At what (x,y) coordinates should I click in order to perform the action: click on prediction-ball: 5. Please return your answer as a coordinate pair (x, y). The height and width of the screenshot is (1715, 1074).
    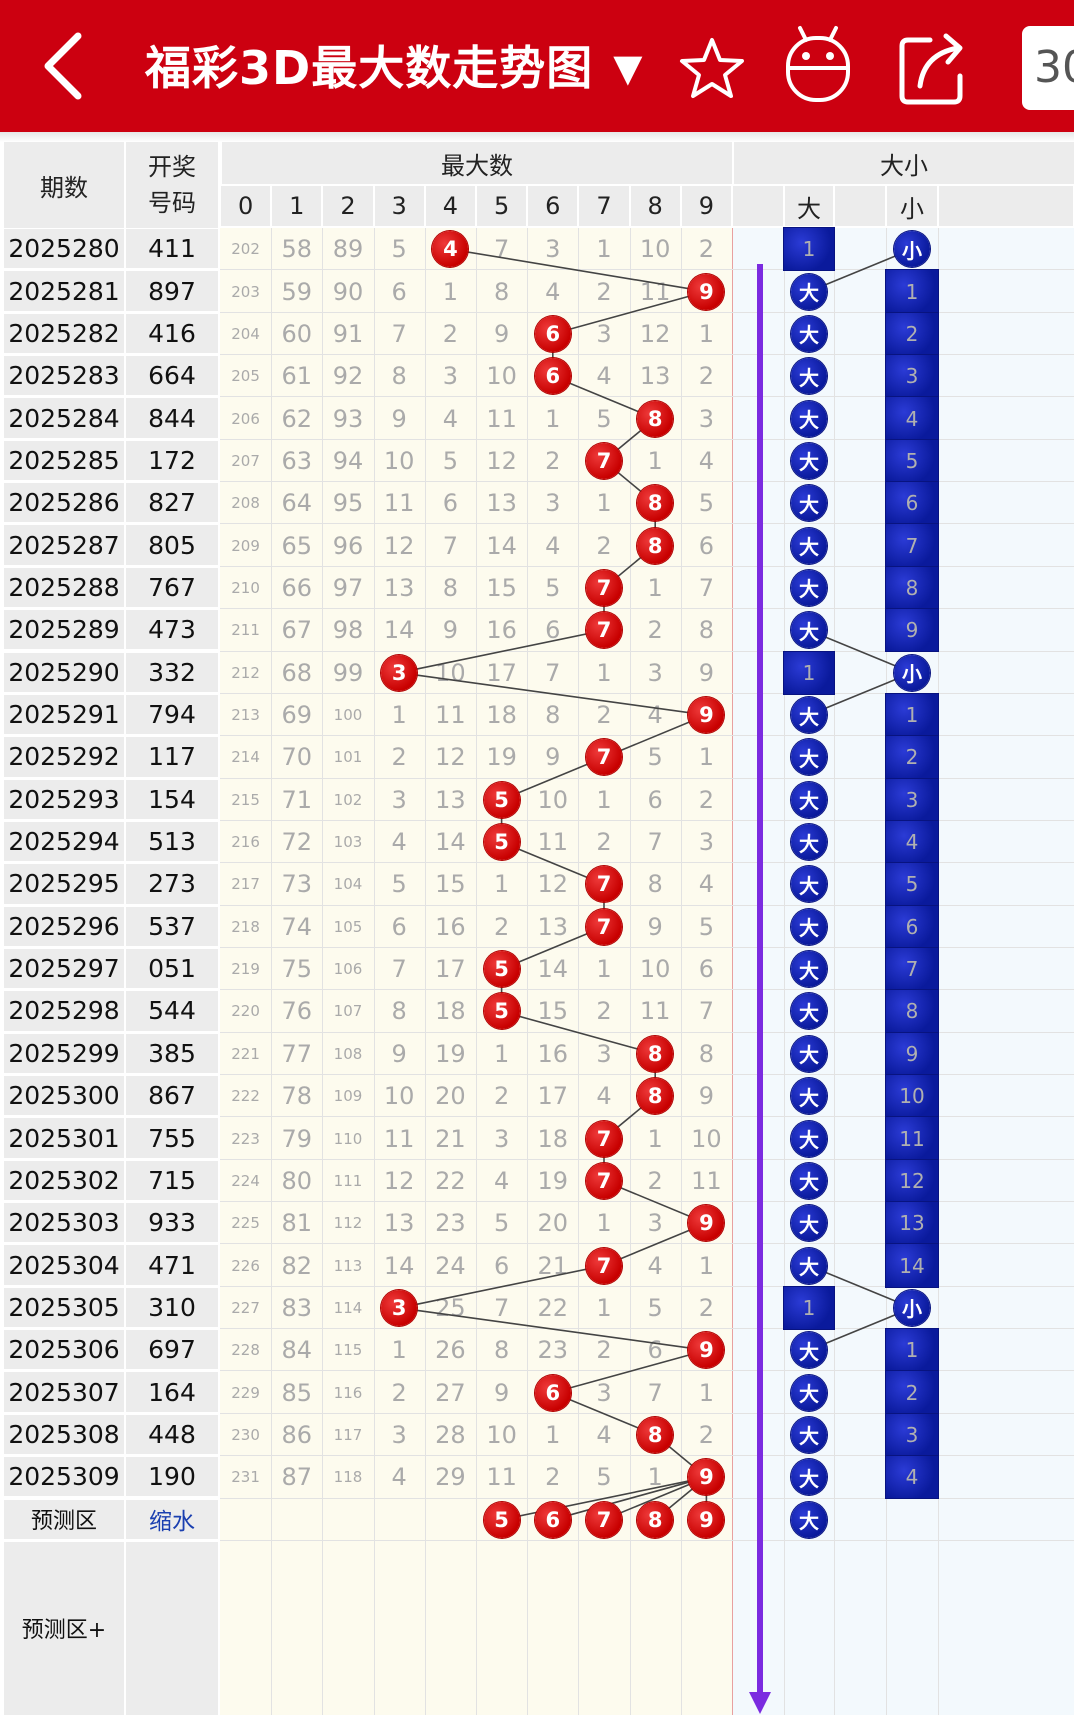
    Looking at the image, I should click on (501, 1519).